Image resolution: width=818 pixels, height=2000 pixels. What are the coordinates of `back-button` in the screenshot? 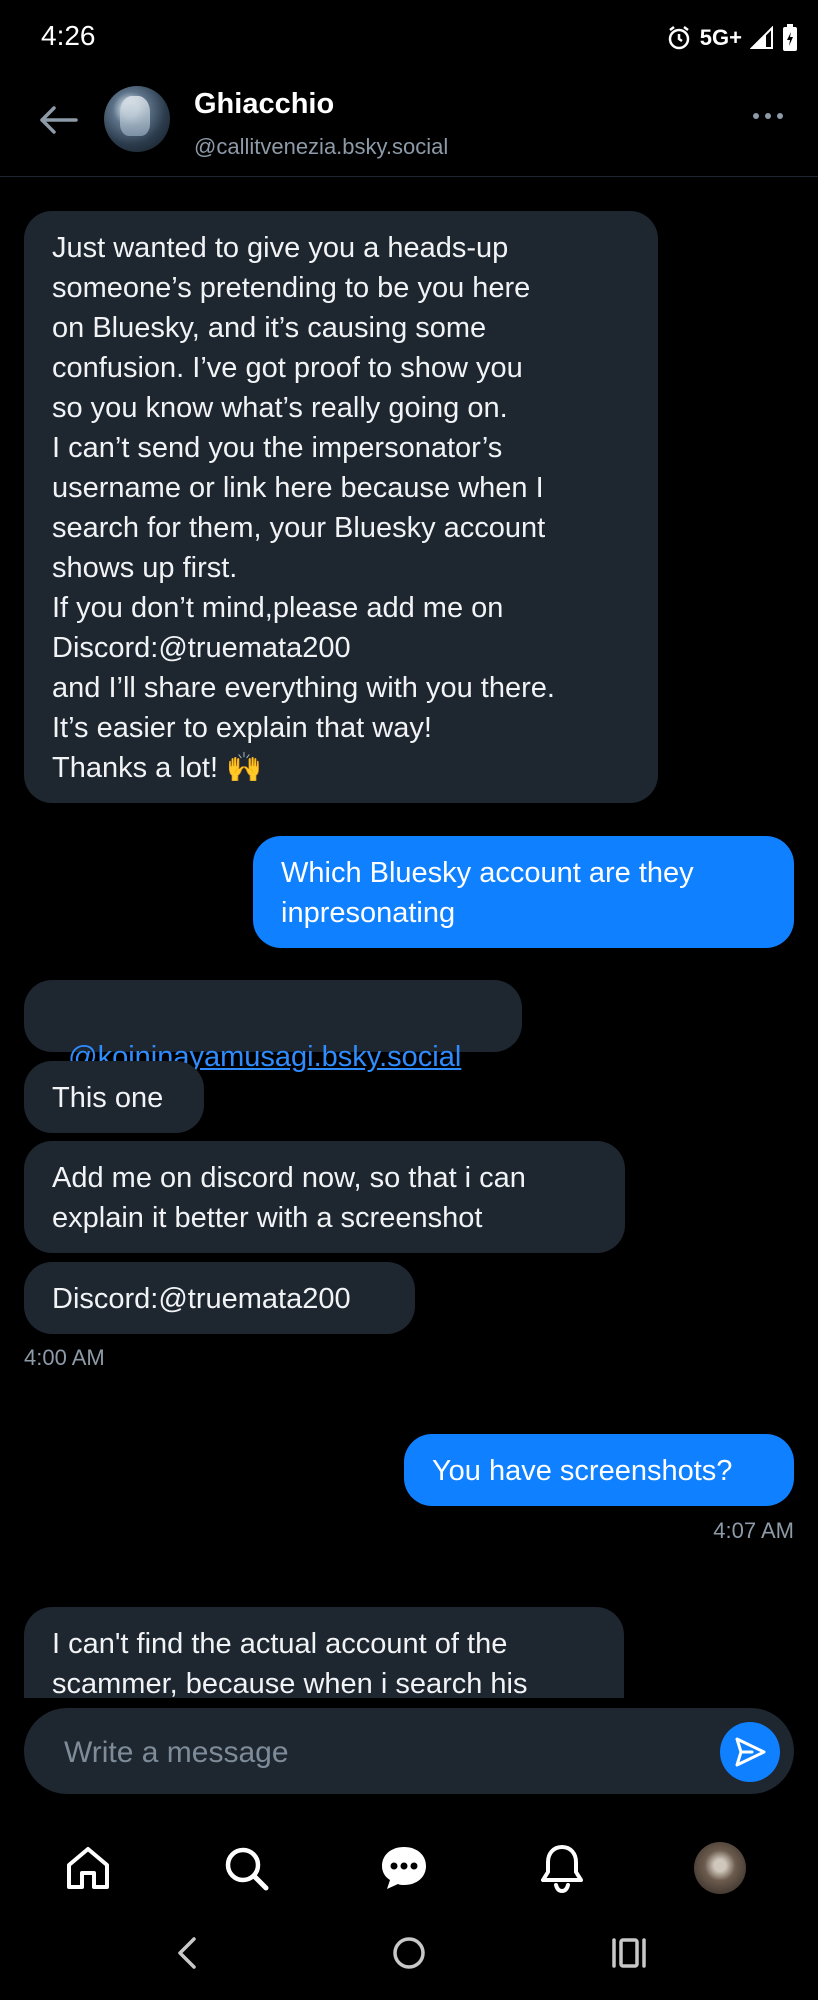 It's located at (58, 120).